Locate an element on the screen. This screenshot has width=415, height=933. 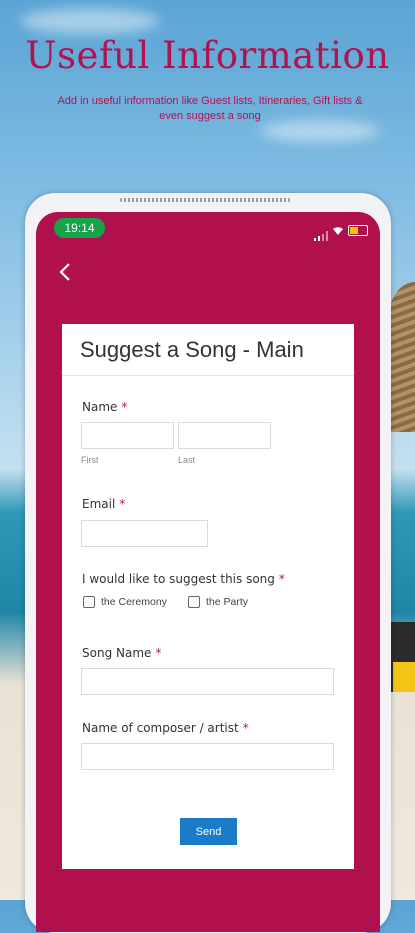
first-name-input is located at coordinates (127, 435).